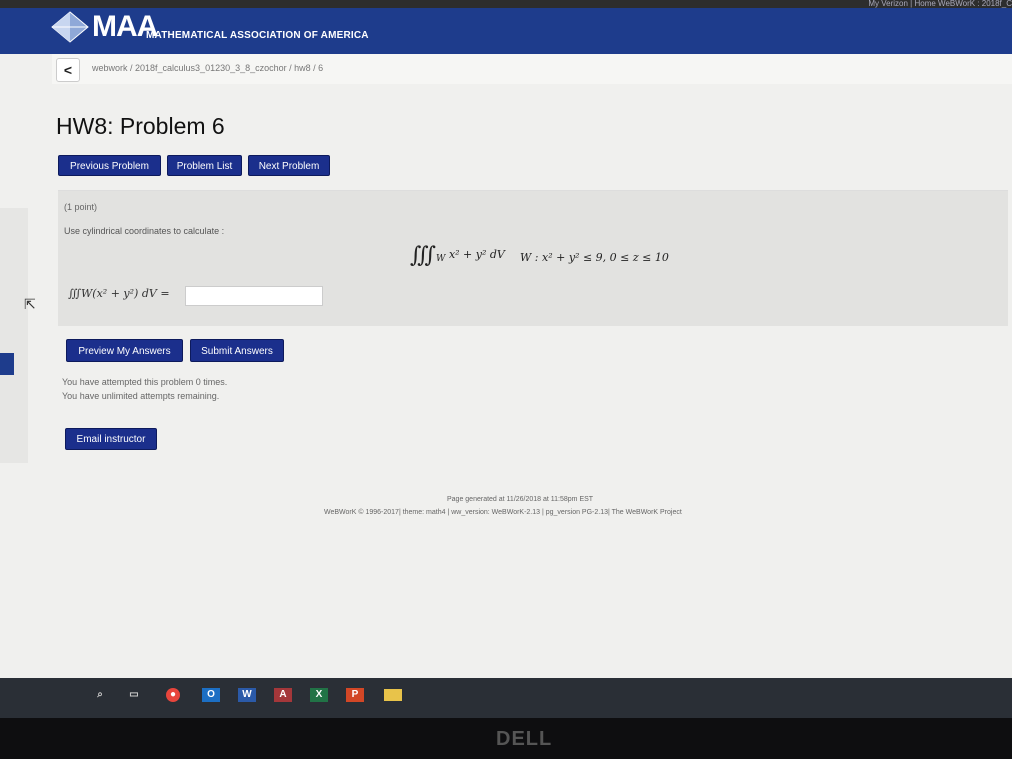 The image size is (1012, 759). What do you see at coordinates (524, 739) in the screenshot?
I see `monitor-brand-logo: DELL` at bounding box center [524, 739].